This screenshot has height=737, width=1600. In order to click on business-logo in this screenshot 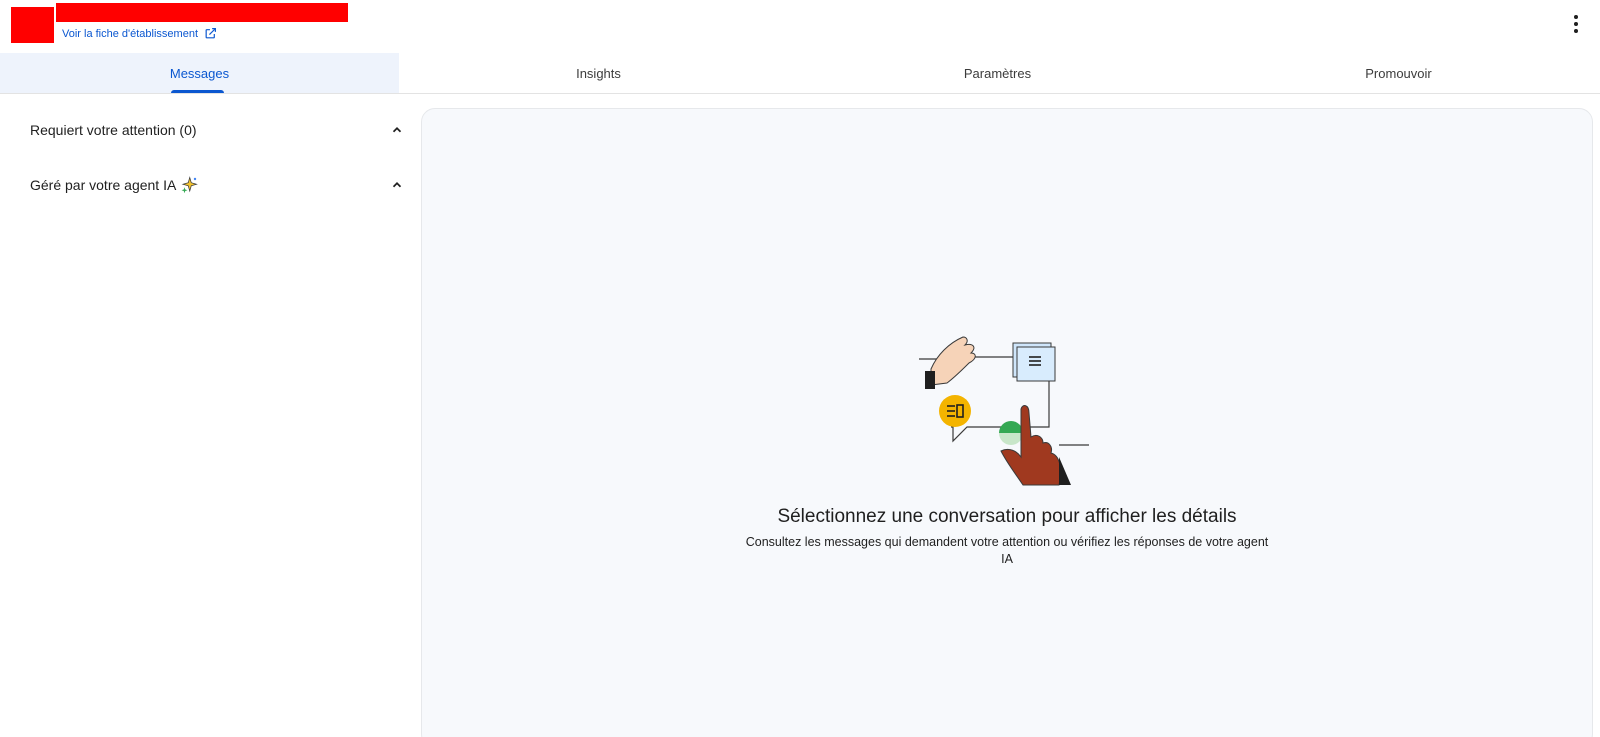, I will do `click(32, 25)`.